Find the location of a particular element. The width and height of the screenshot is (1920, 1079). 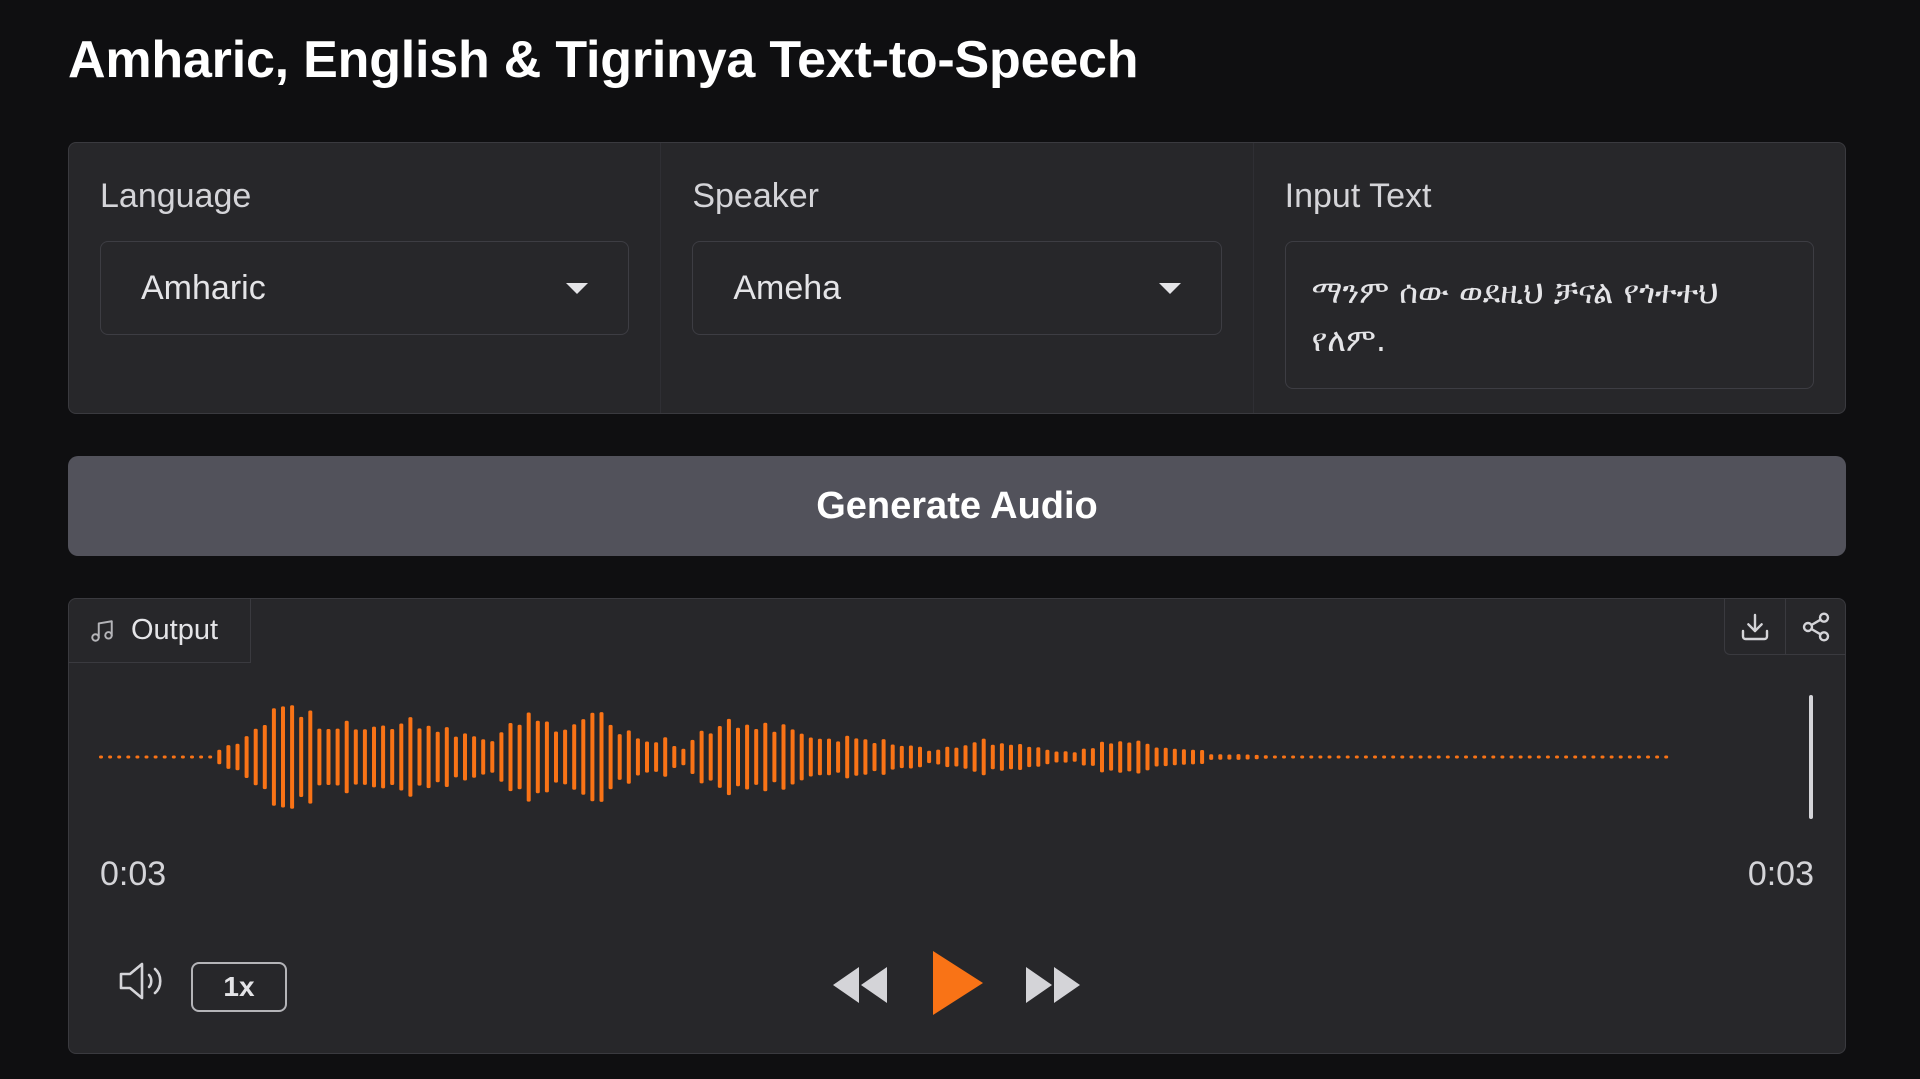

language-dropdown: Amharic is located at coordinates (365, 288).